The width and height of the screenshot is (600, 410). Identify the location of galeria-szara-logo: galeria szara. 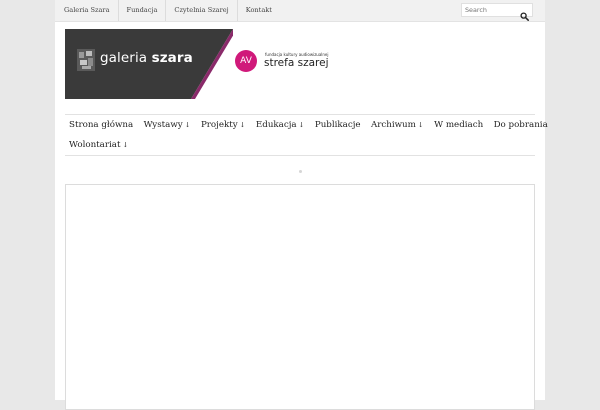
(149, 64).